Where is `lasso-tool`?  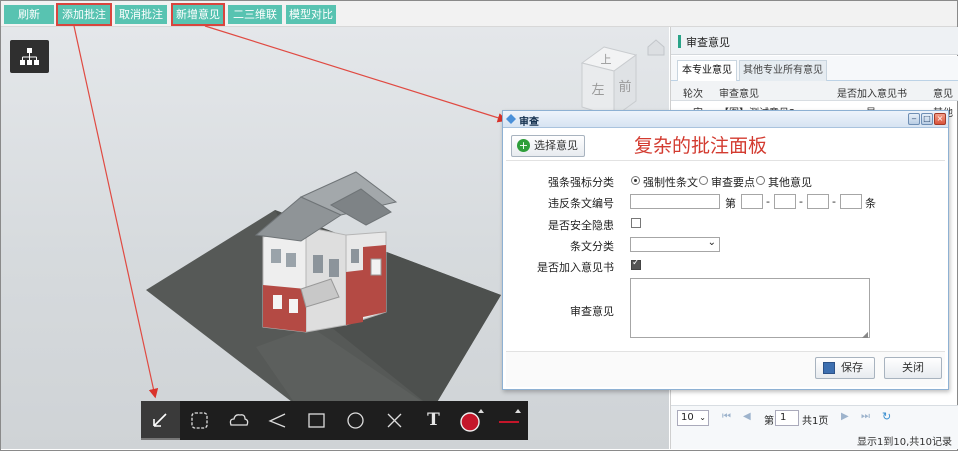
lasso-tool is located at coordinates (199, 420).